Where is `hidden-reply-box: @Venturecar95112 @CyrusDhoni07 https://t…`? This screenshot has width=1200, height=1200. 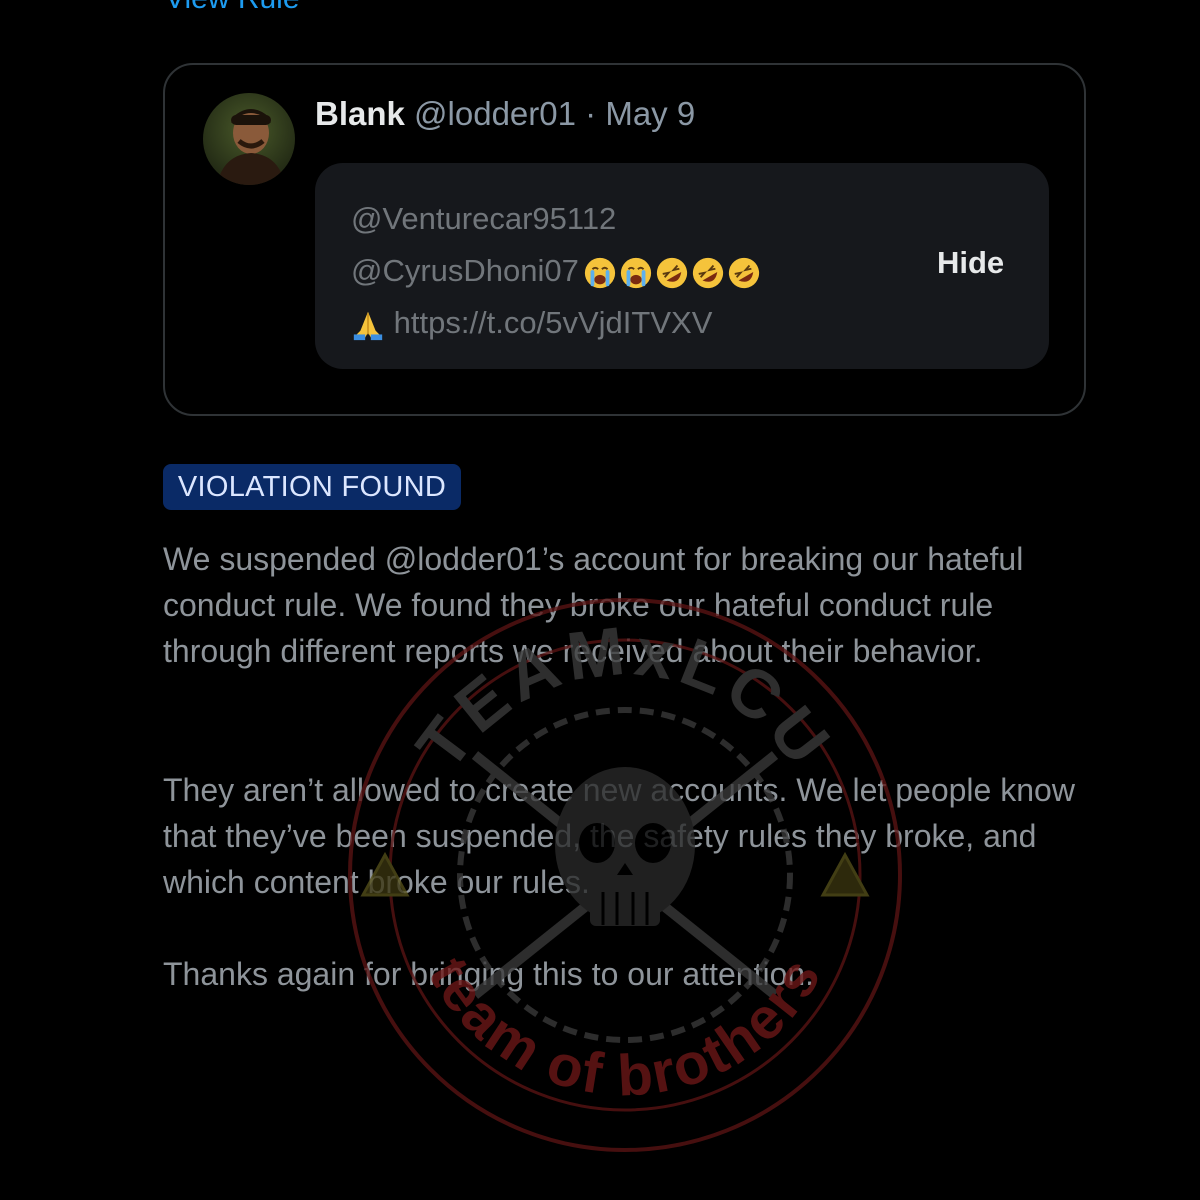 hidden-reply-box: @Venturecar95112 @CyrusDhoni07 https://t… is located at coordinates (682, 266).